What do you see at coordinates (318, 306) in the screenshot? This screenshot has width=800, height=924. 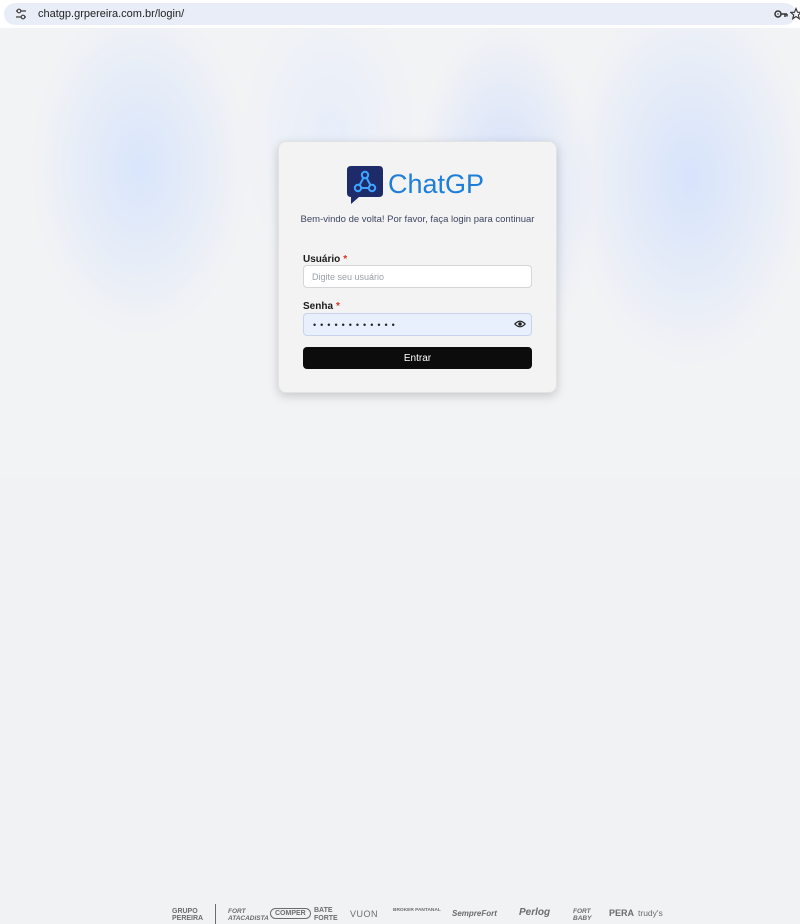 I see `password-label-text: Senha` at bounding box center [318, 306].